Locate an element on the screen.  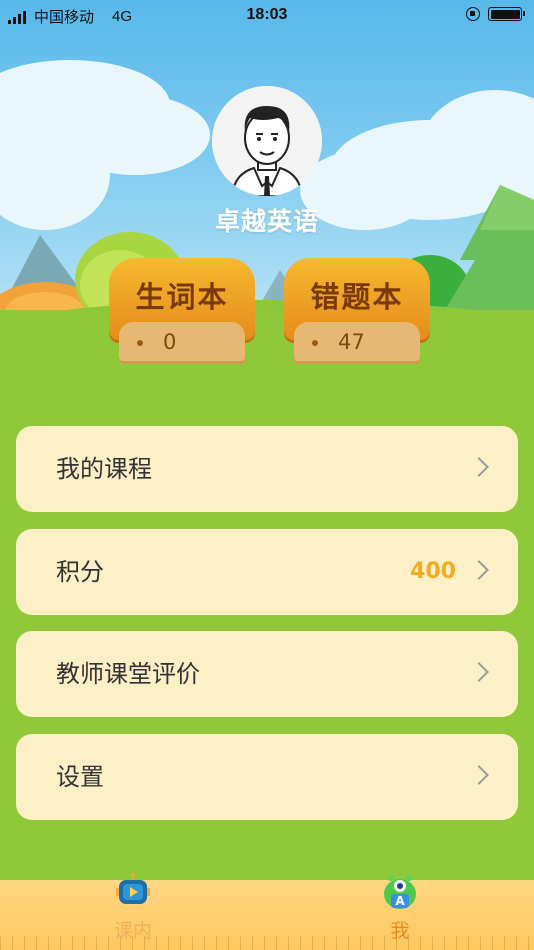
avatar is located at coordinates (267, 141).